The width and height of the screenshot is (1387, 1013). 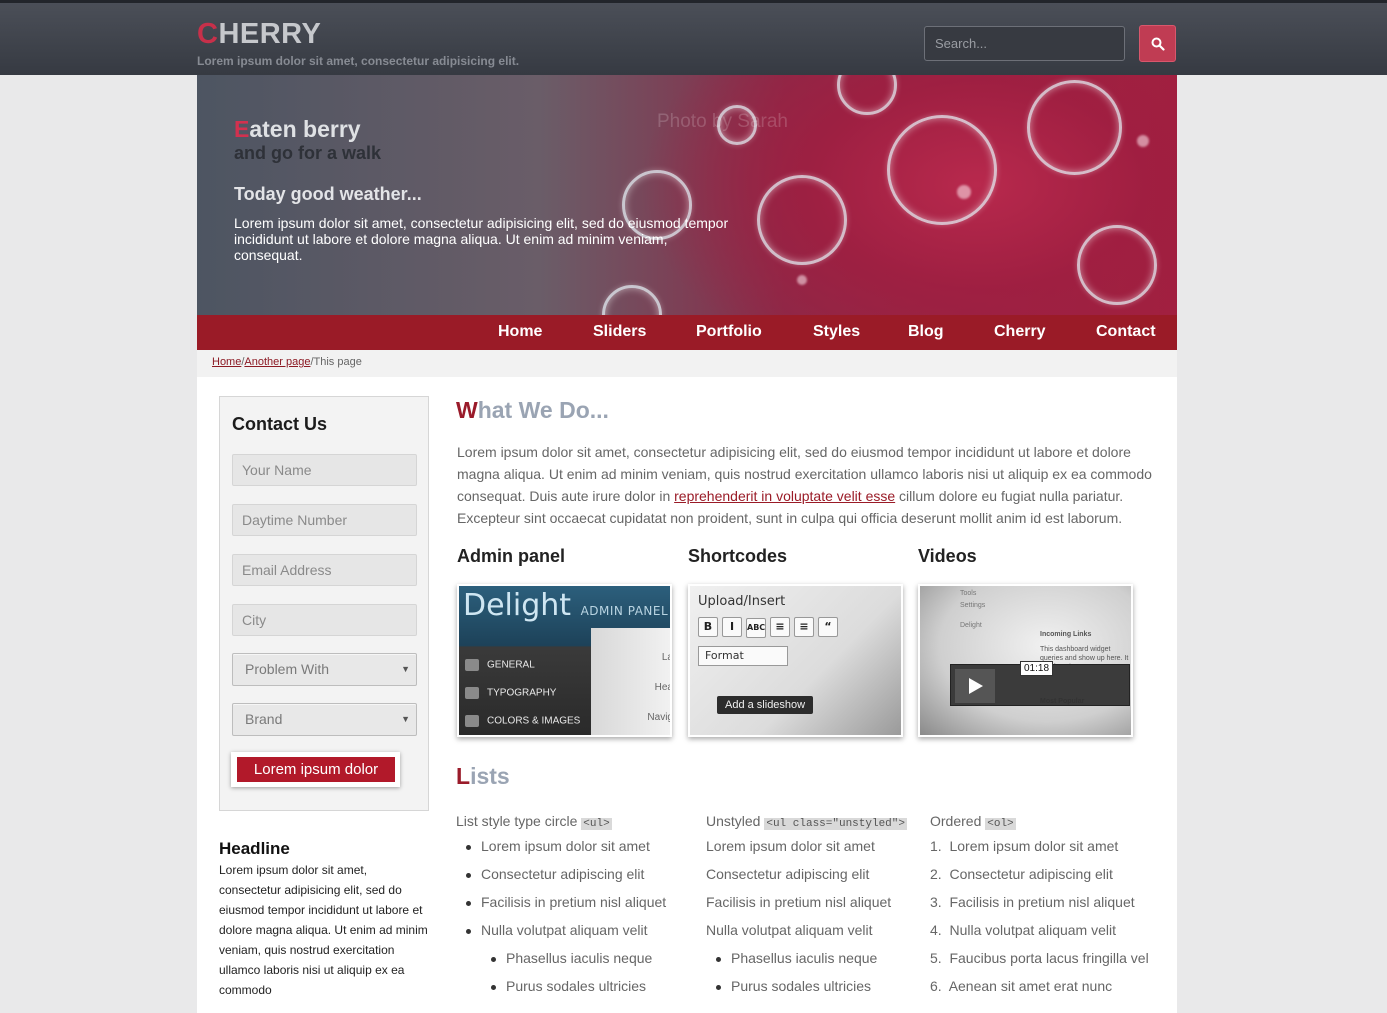 What do you see at coordinates (1021, 874) in the screenshot?
I see `list-item: 2. Consectetur adipiscing elit` at bounding box center [1021, 874].